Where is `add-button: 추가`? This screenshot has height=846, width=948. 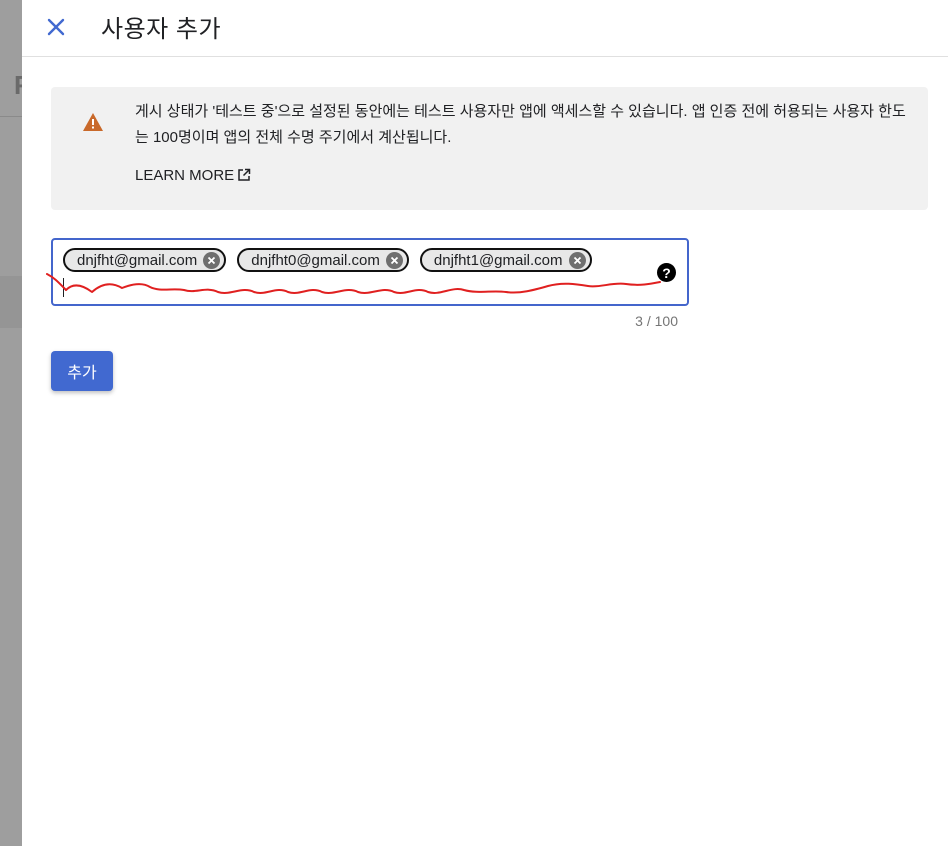
add-button: 추가 is located at coordinates (82, 371).